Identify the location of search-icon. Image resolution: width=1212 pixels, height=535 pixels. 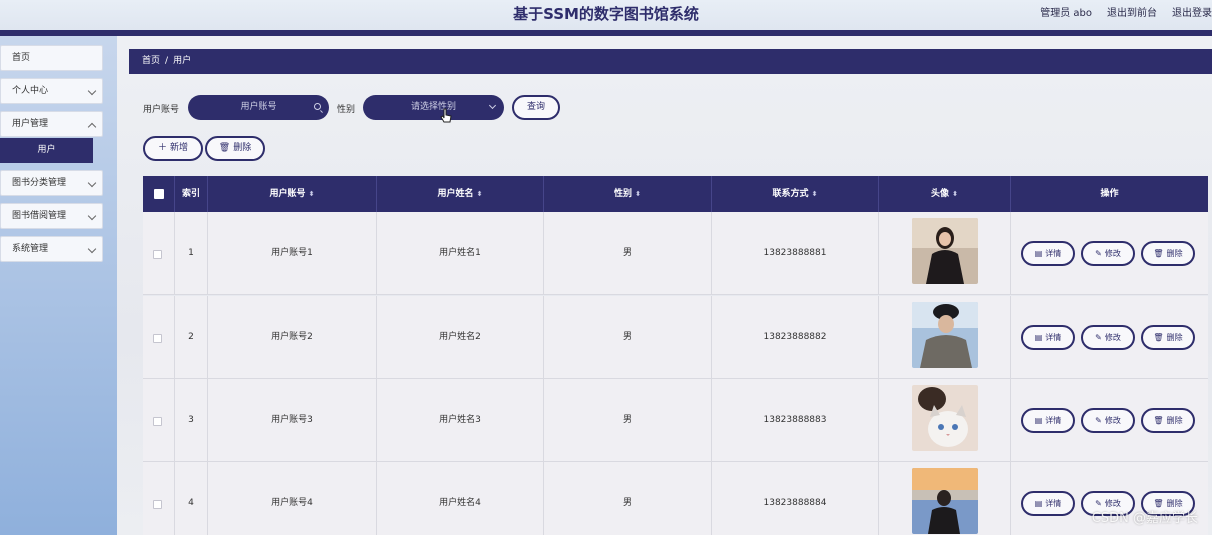
(317, 106).